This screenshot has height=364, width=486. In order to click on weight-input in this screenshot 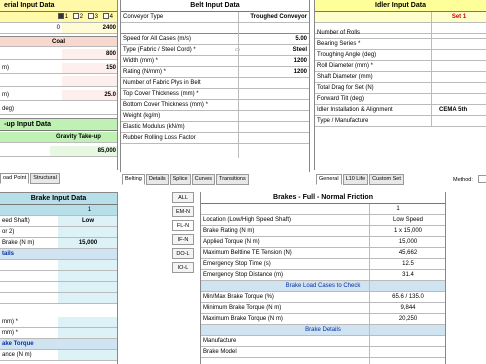, I will do `click(274, 116)`.